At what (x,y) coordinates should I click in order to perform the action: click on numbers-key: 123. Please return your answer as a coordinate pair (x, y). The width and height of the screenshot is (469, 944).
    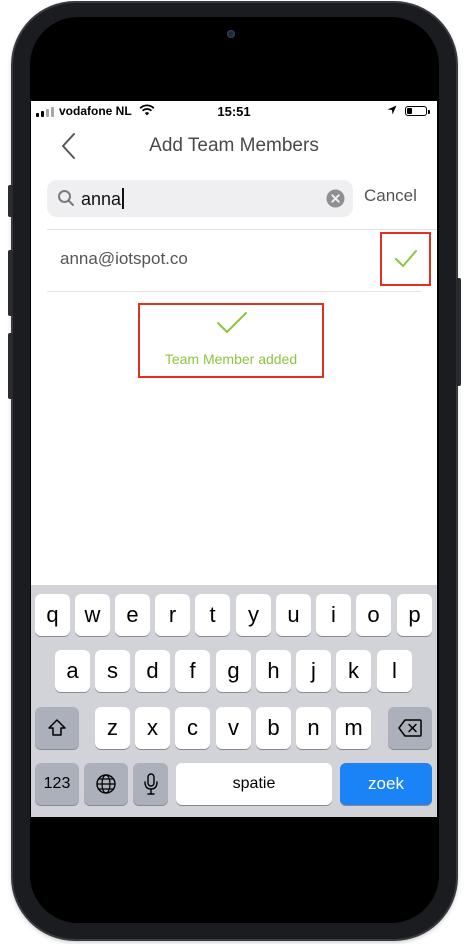
    Looking at the image, I should click on (57, 784).